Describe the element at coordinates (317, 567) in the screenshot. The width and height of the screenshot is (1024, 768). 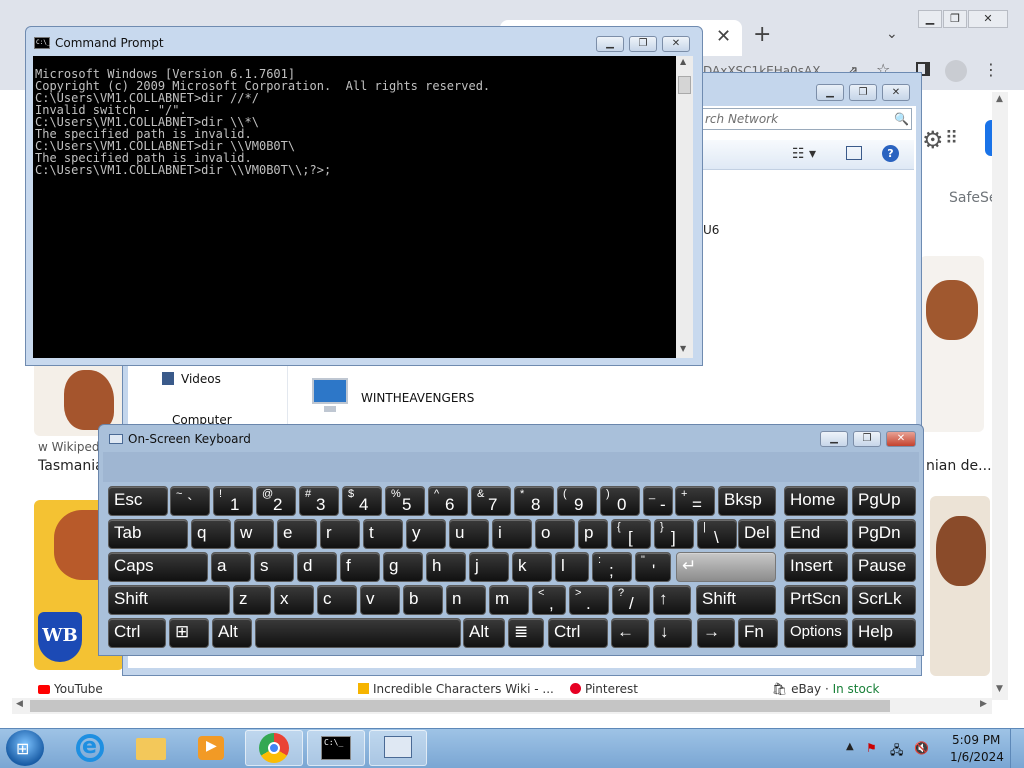
I see `key-2-3: d` at that location.